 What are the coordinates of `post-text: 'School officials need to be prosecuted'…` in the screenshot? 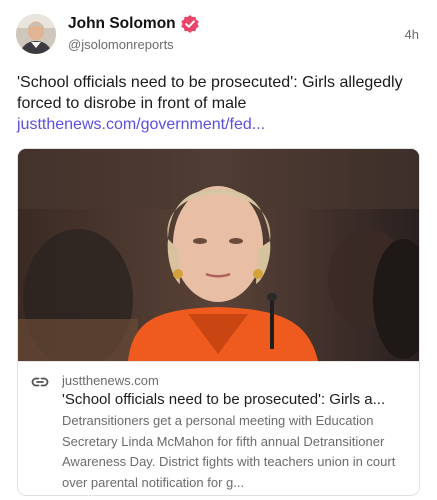 It's located at (210, 93).